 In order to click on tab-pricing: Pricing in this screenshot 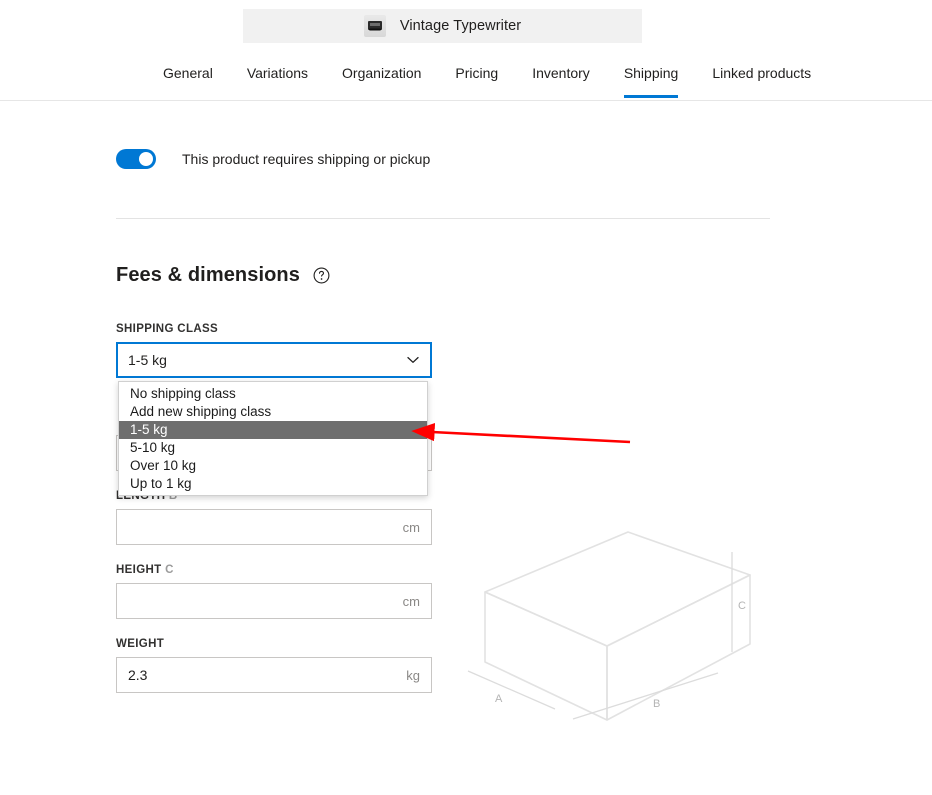, I will do `click(476, 76)`.